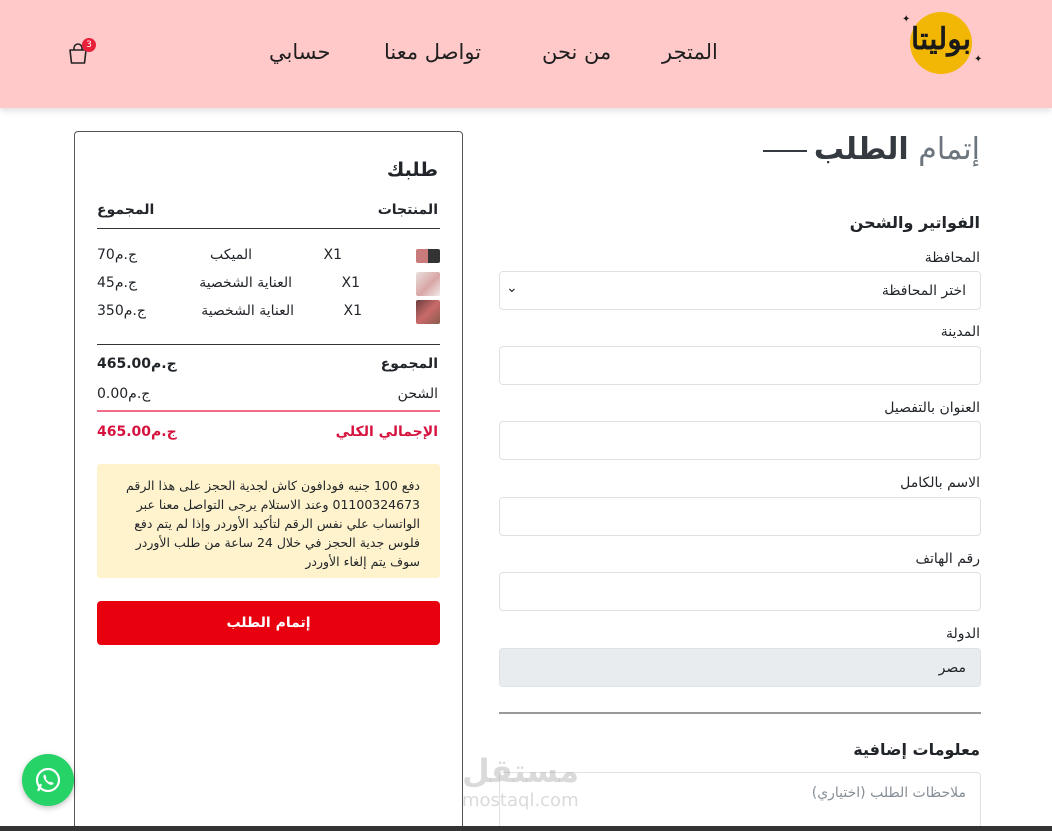 This screenshot has height=831, width=1052. I want to click on title-decoration-line, so click(785, 151).